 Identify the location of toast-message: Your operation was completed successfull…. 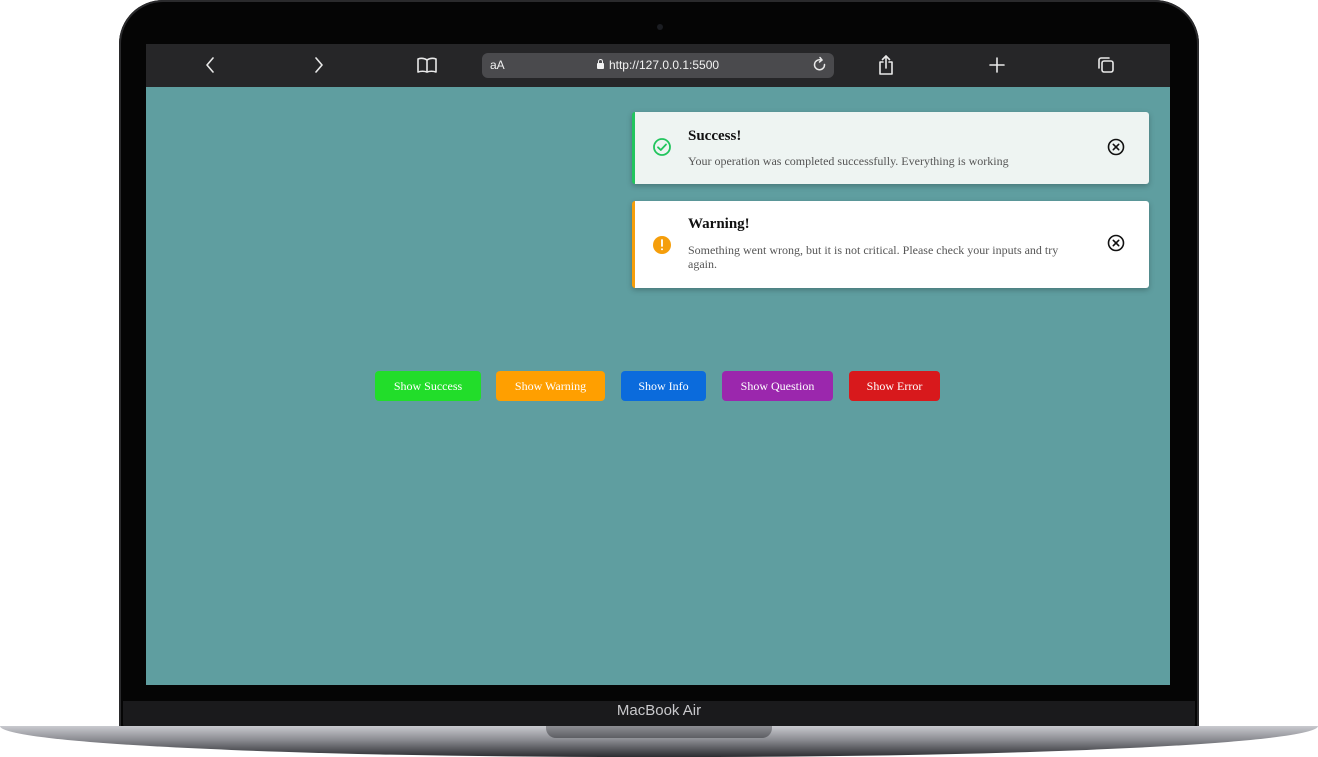
(848, 161).